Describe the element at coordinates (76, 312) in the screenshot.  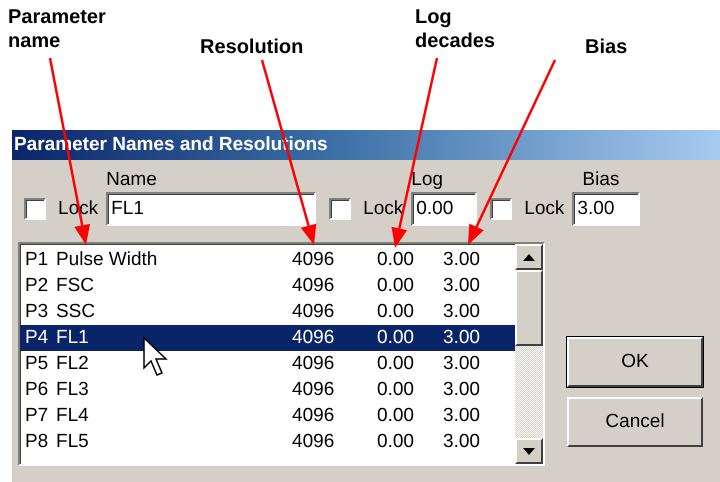
I see `parameter-name: SSC` at that location.